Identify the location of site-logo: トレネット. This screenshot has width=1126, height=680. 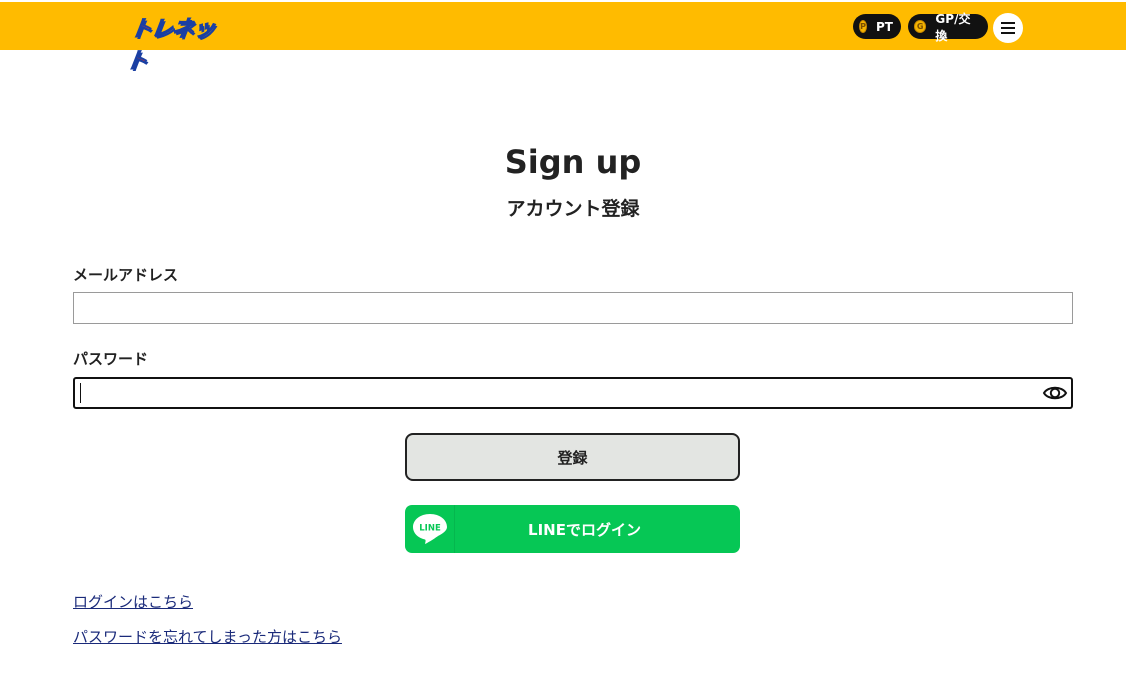
(173, 43).